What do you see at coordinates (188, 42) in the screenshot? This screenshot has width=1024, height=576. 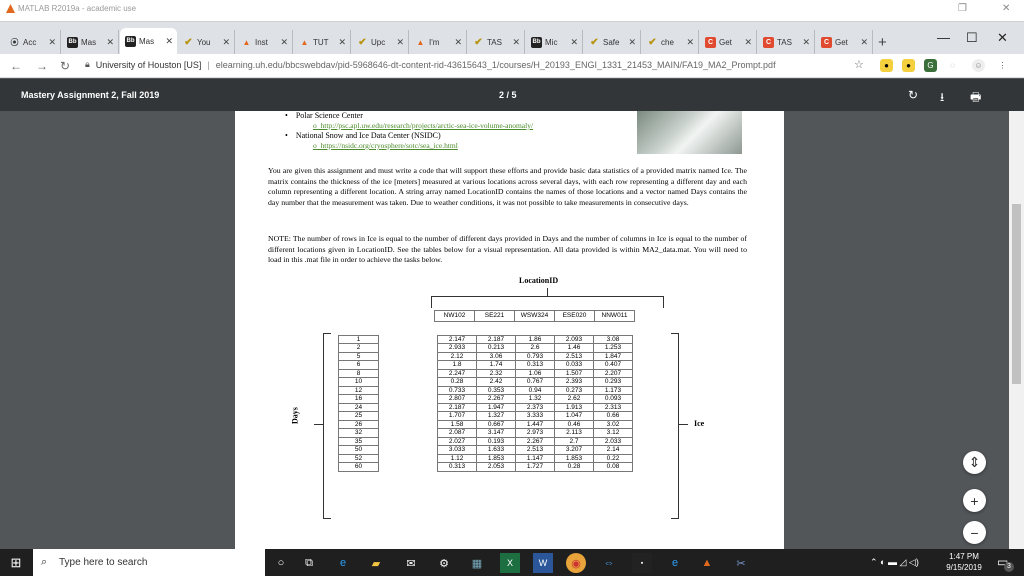 I see `favicon-icon: ✔` at bounding box center [188, 42].